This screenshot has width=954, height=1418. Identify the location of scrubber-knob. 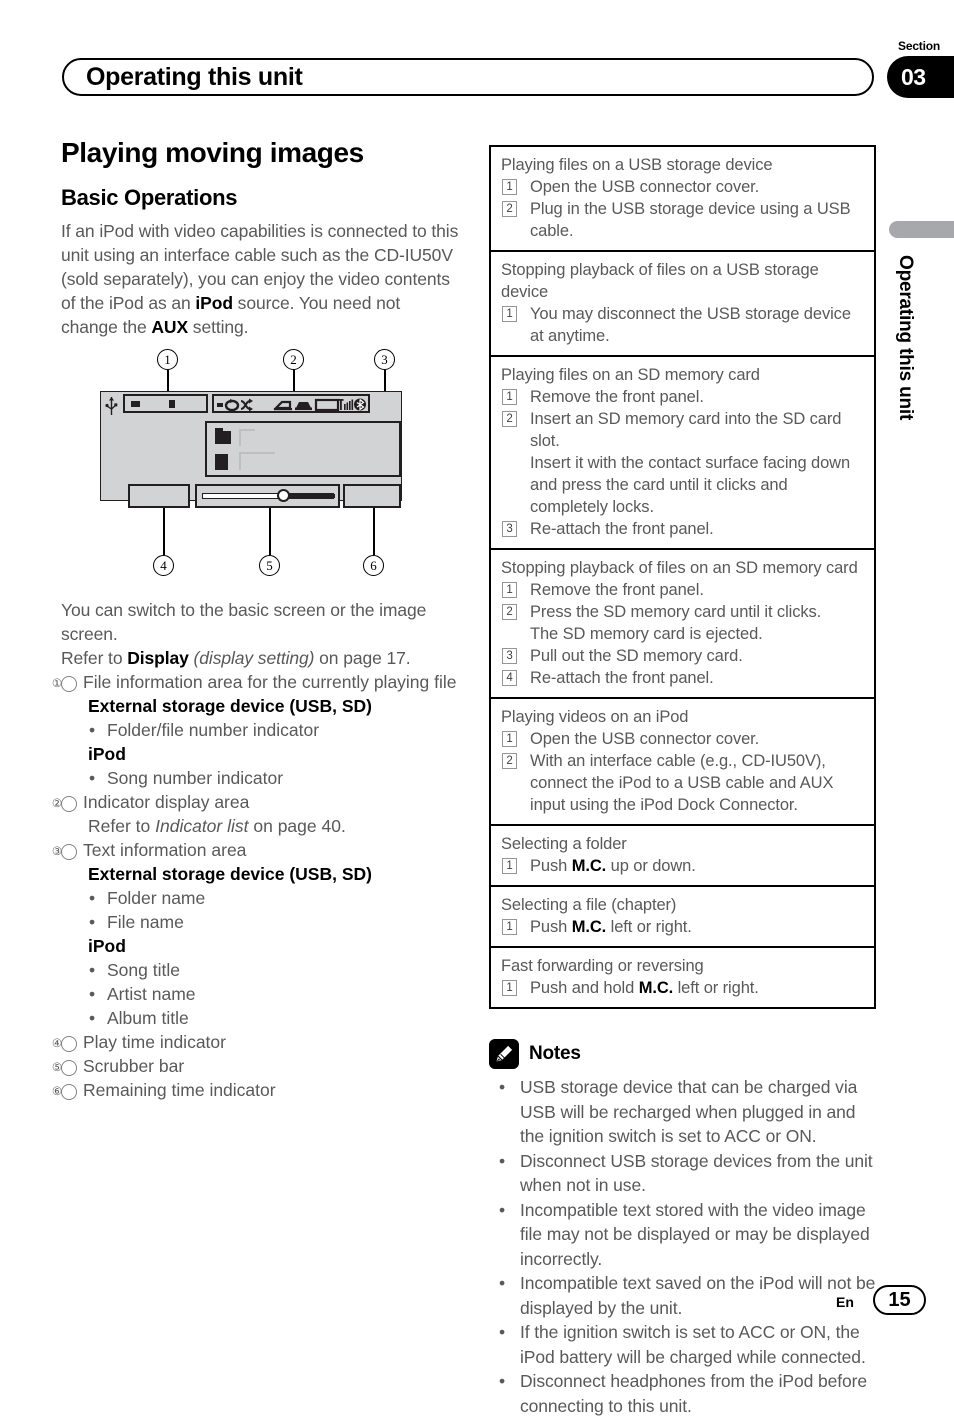
(283, 495).